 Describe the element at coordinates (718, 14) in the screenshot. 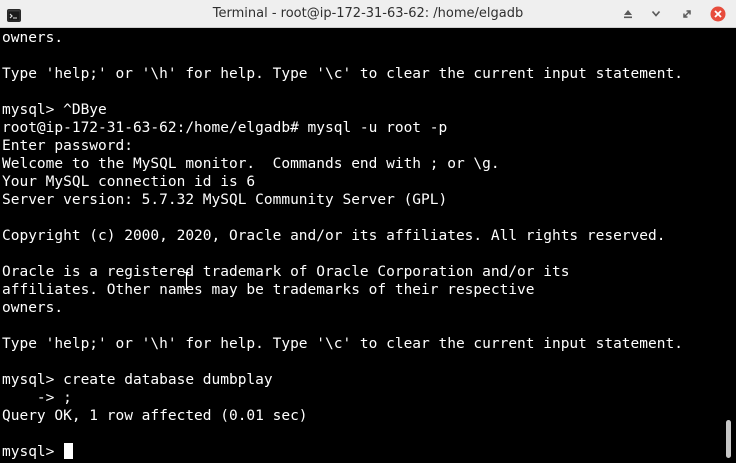

I see `close-icon` at that location.